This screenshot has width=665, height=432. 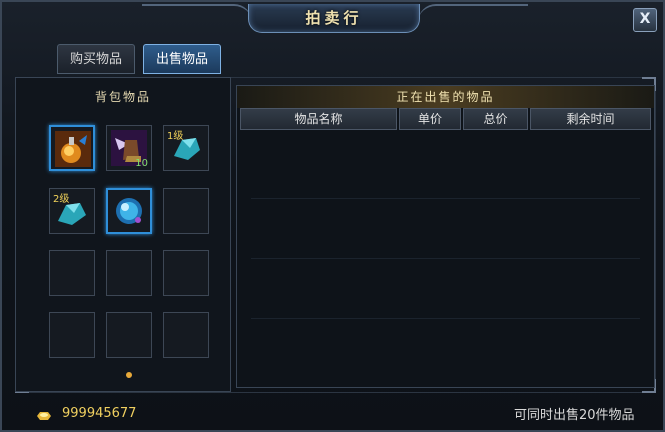 I want to click on window-title-plate: 拍卖行, so click(x=334, y=18).